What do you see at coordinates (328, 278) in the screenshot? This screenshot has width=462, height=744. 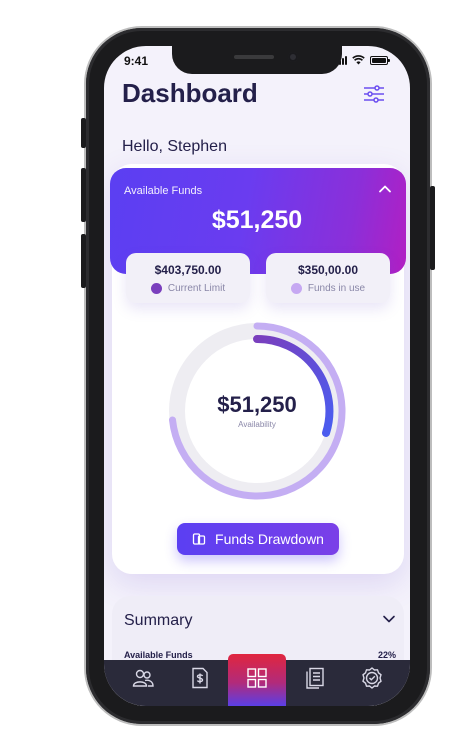 I see `funds-in-use-card: $350,00.00 Funds in use` at bounding box center [328, 278].